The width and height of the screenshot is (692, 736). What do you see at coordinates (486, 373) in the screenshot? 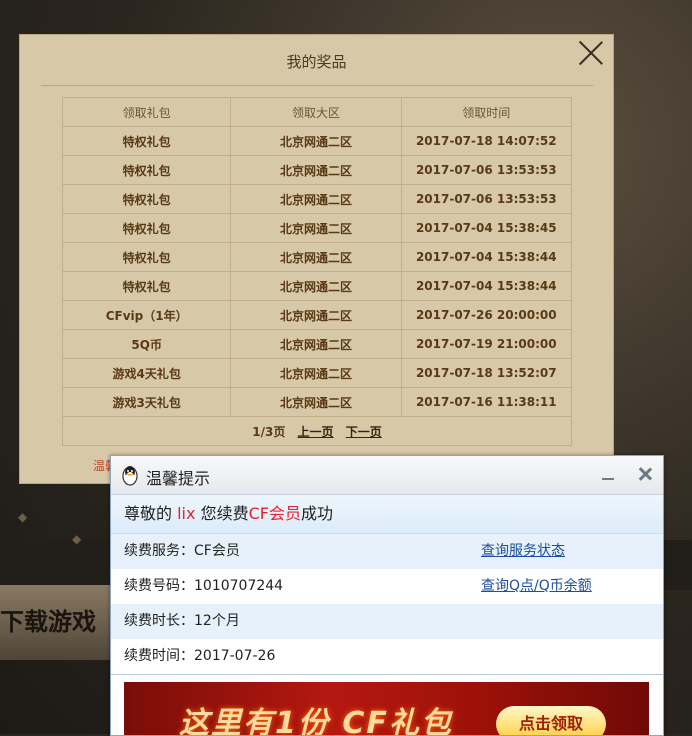
I see `time-cell: 2017-07-18 13:52:07` at bounding box center [486, 373].